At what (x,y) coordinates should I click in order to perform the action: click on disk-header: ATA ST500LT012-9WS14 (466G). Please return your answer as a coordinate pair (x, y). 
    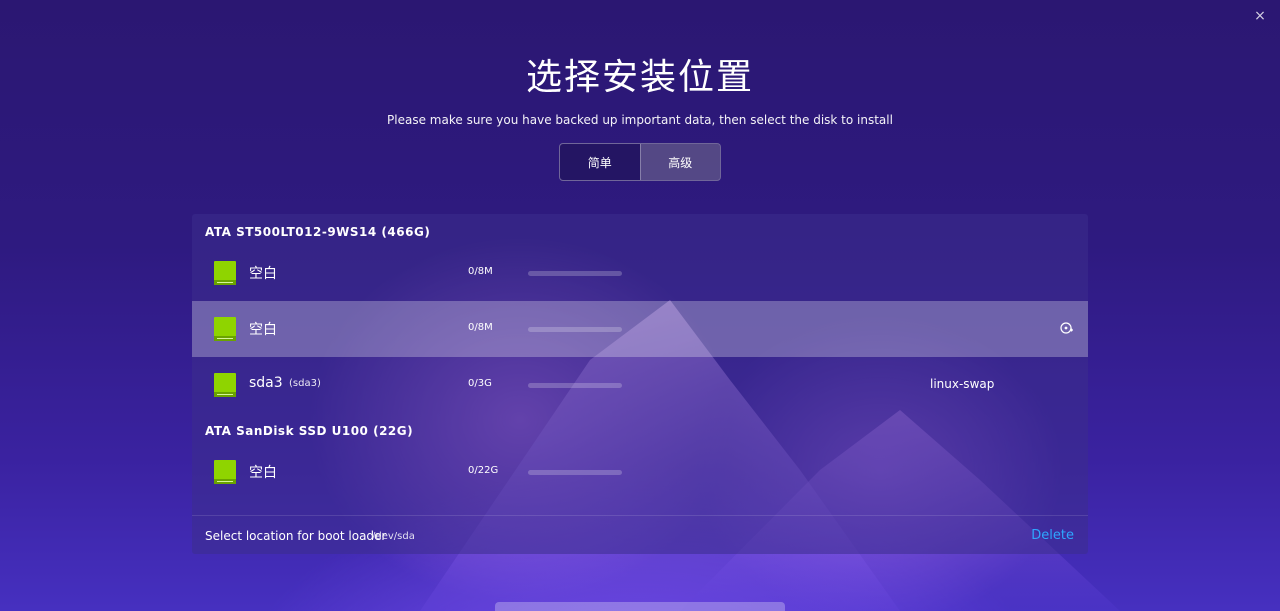
    Looking at the image, I should click on (318, 232).